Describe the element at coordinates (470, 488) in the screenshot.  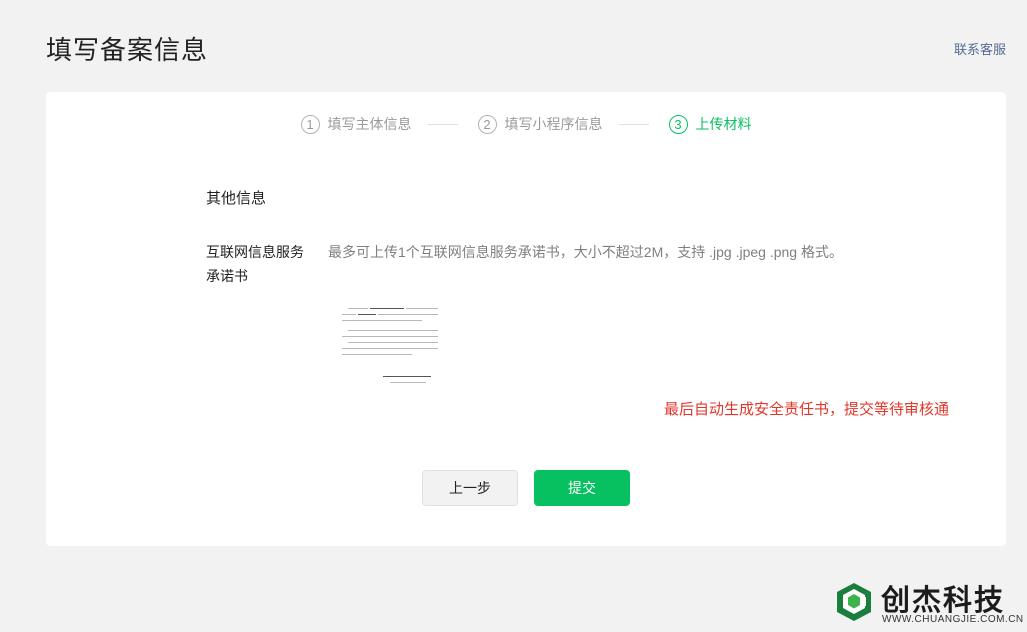
I see `previous-step-button: 上一步` at that location.